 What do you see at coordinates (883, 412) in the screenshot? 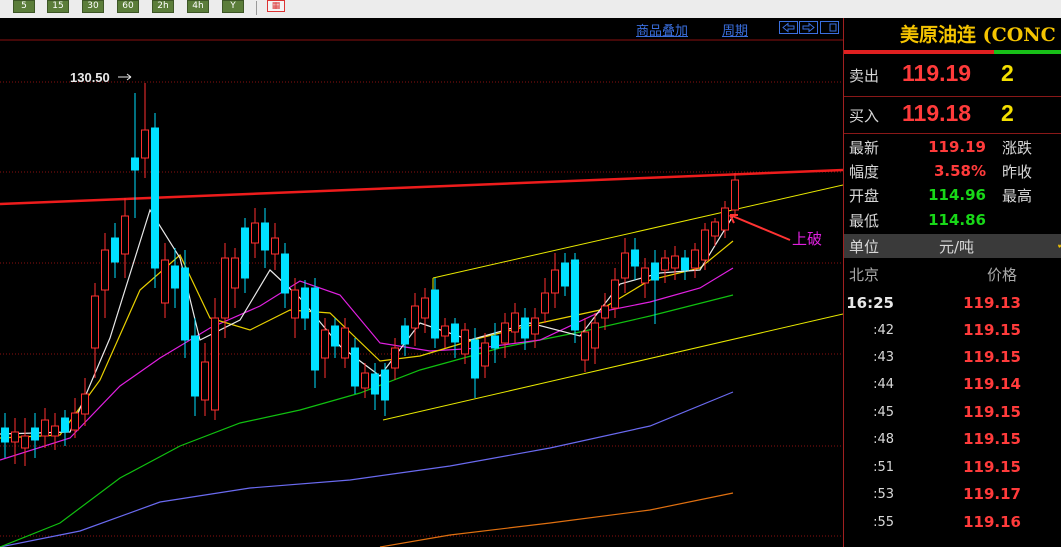
I see `tick-time: :45` at bounding box center [883, 412].